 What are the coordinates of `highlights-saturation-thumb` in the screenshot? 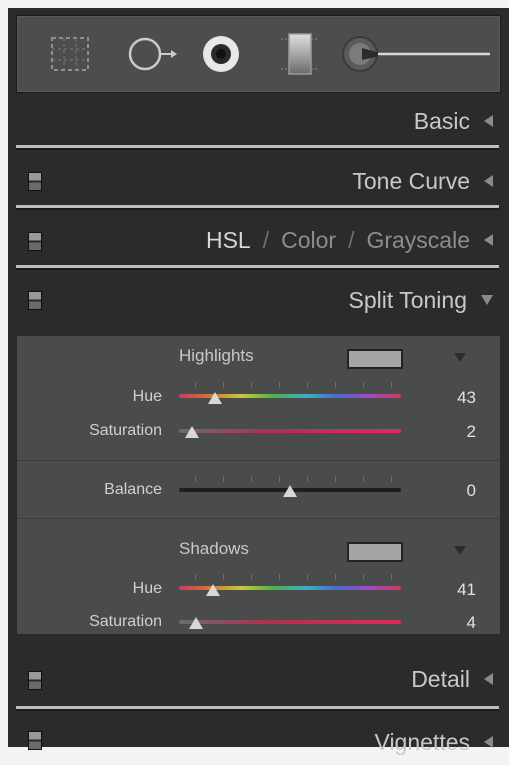 It's located at (192, 432).